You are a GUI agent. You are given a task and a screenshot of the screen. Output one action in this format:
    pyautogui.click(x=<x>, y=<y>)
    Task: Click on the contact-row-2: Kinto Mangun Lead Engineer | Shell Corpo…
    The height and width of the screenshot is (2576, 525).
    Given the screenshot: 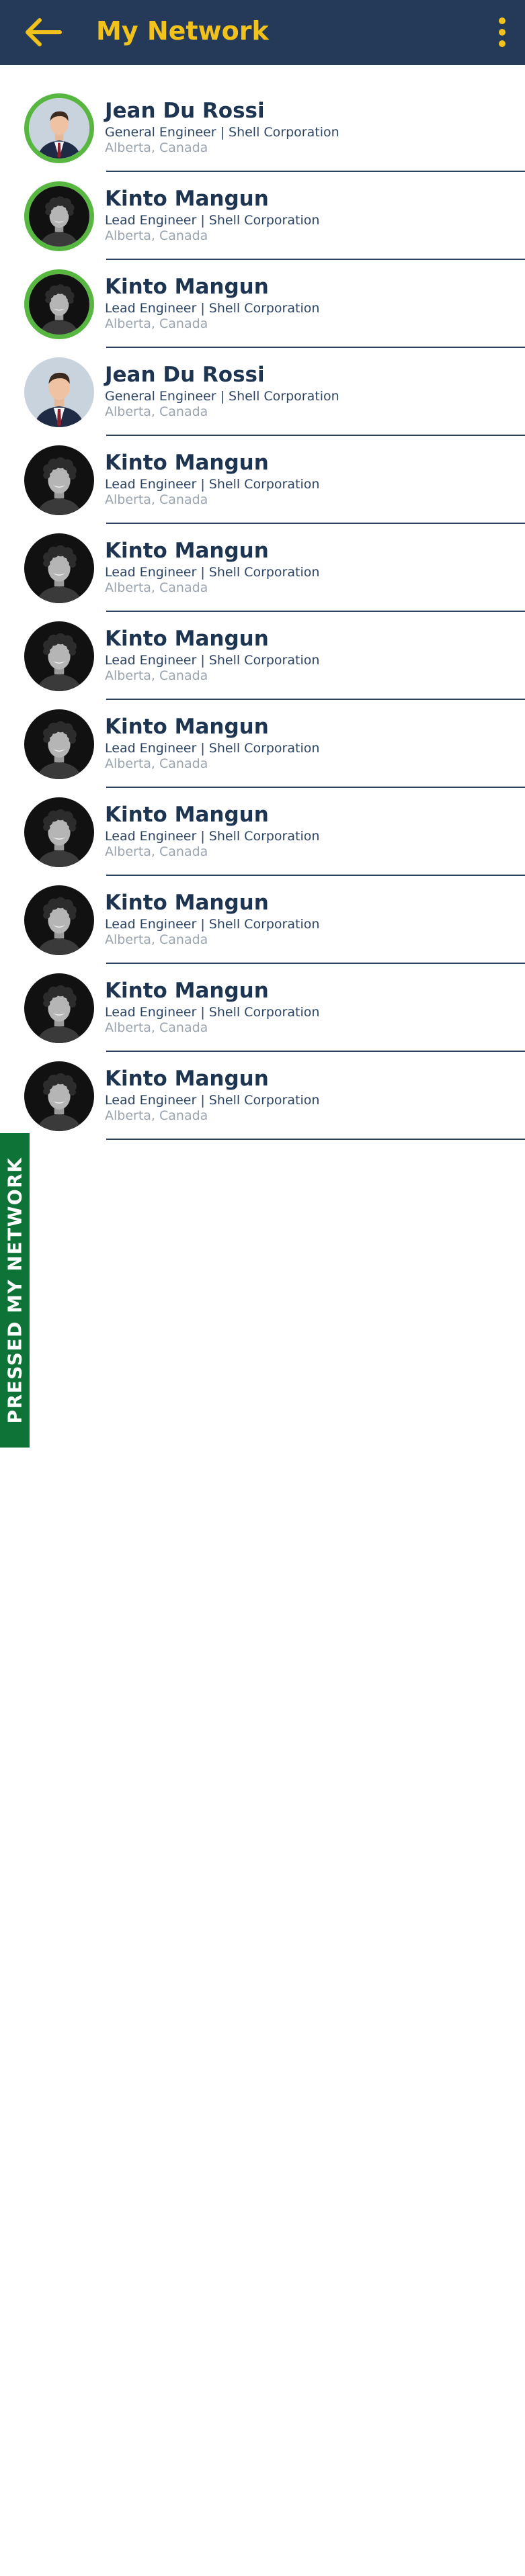 What is the action you would take?
    pyautogui.click(x=262, y=219)
    